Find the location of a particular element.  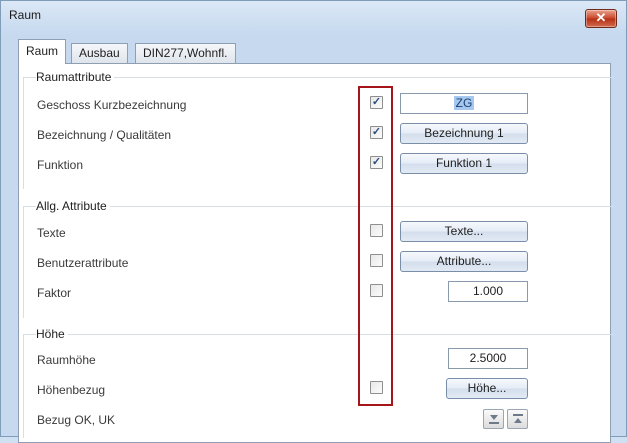

label-hoehenbezug: Höhenbezug is located at coordinates (71, 390).